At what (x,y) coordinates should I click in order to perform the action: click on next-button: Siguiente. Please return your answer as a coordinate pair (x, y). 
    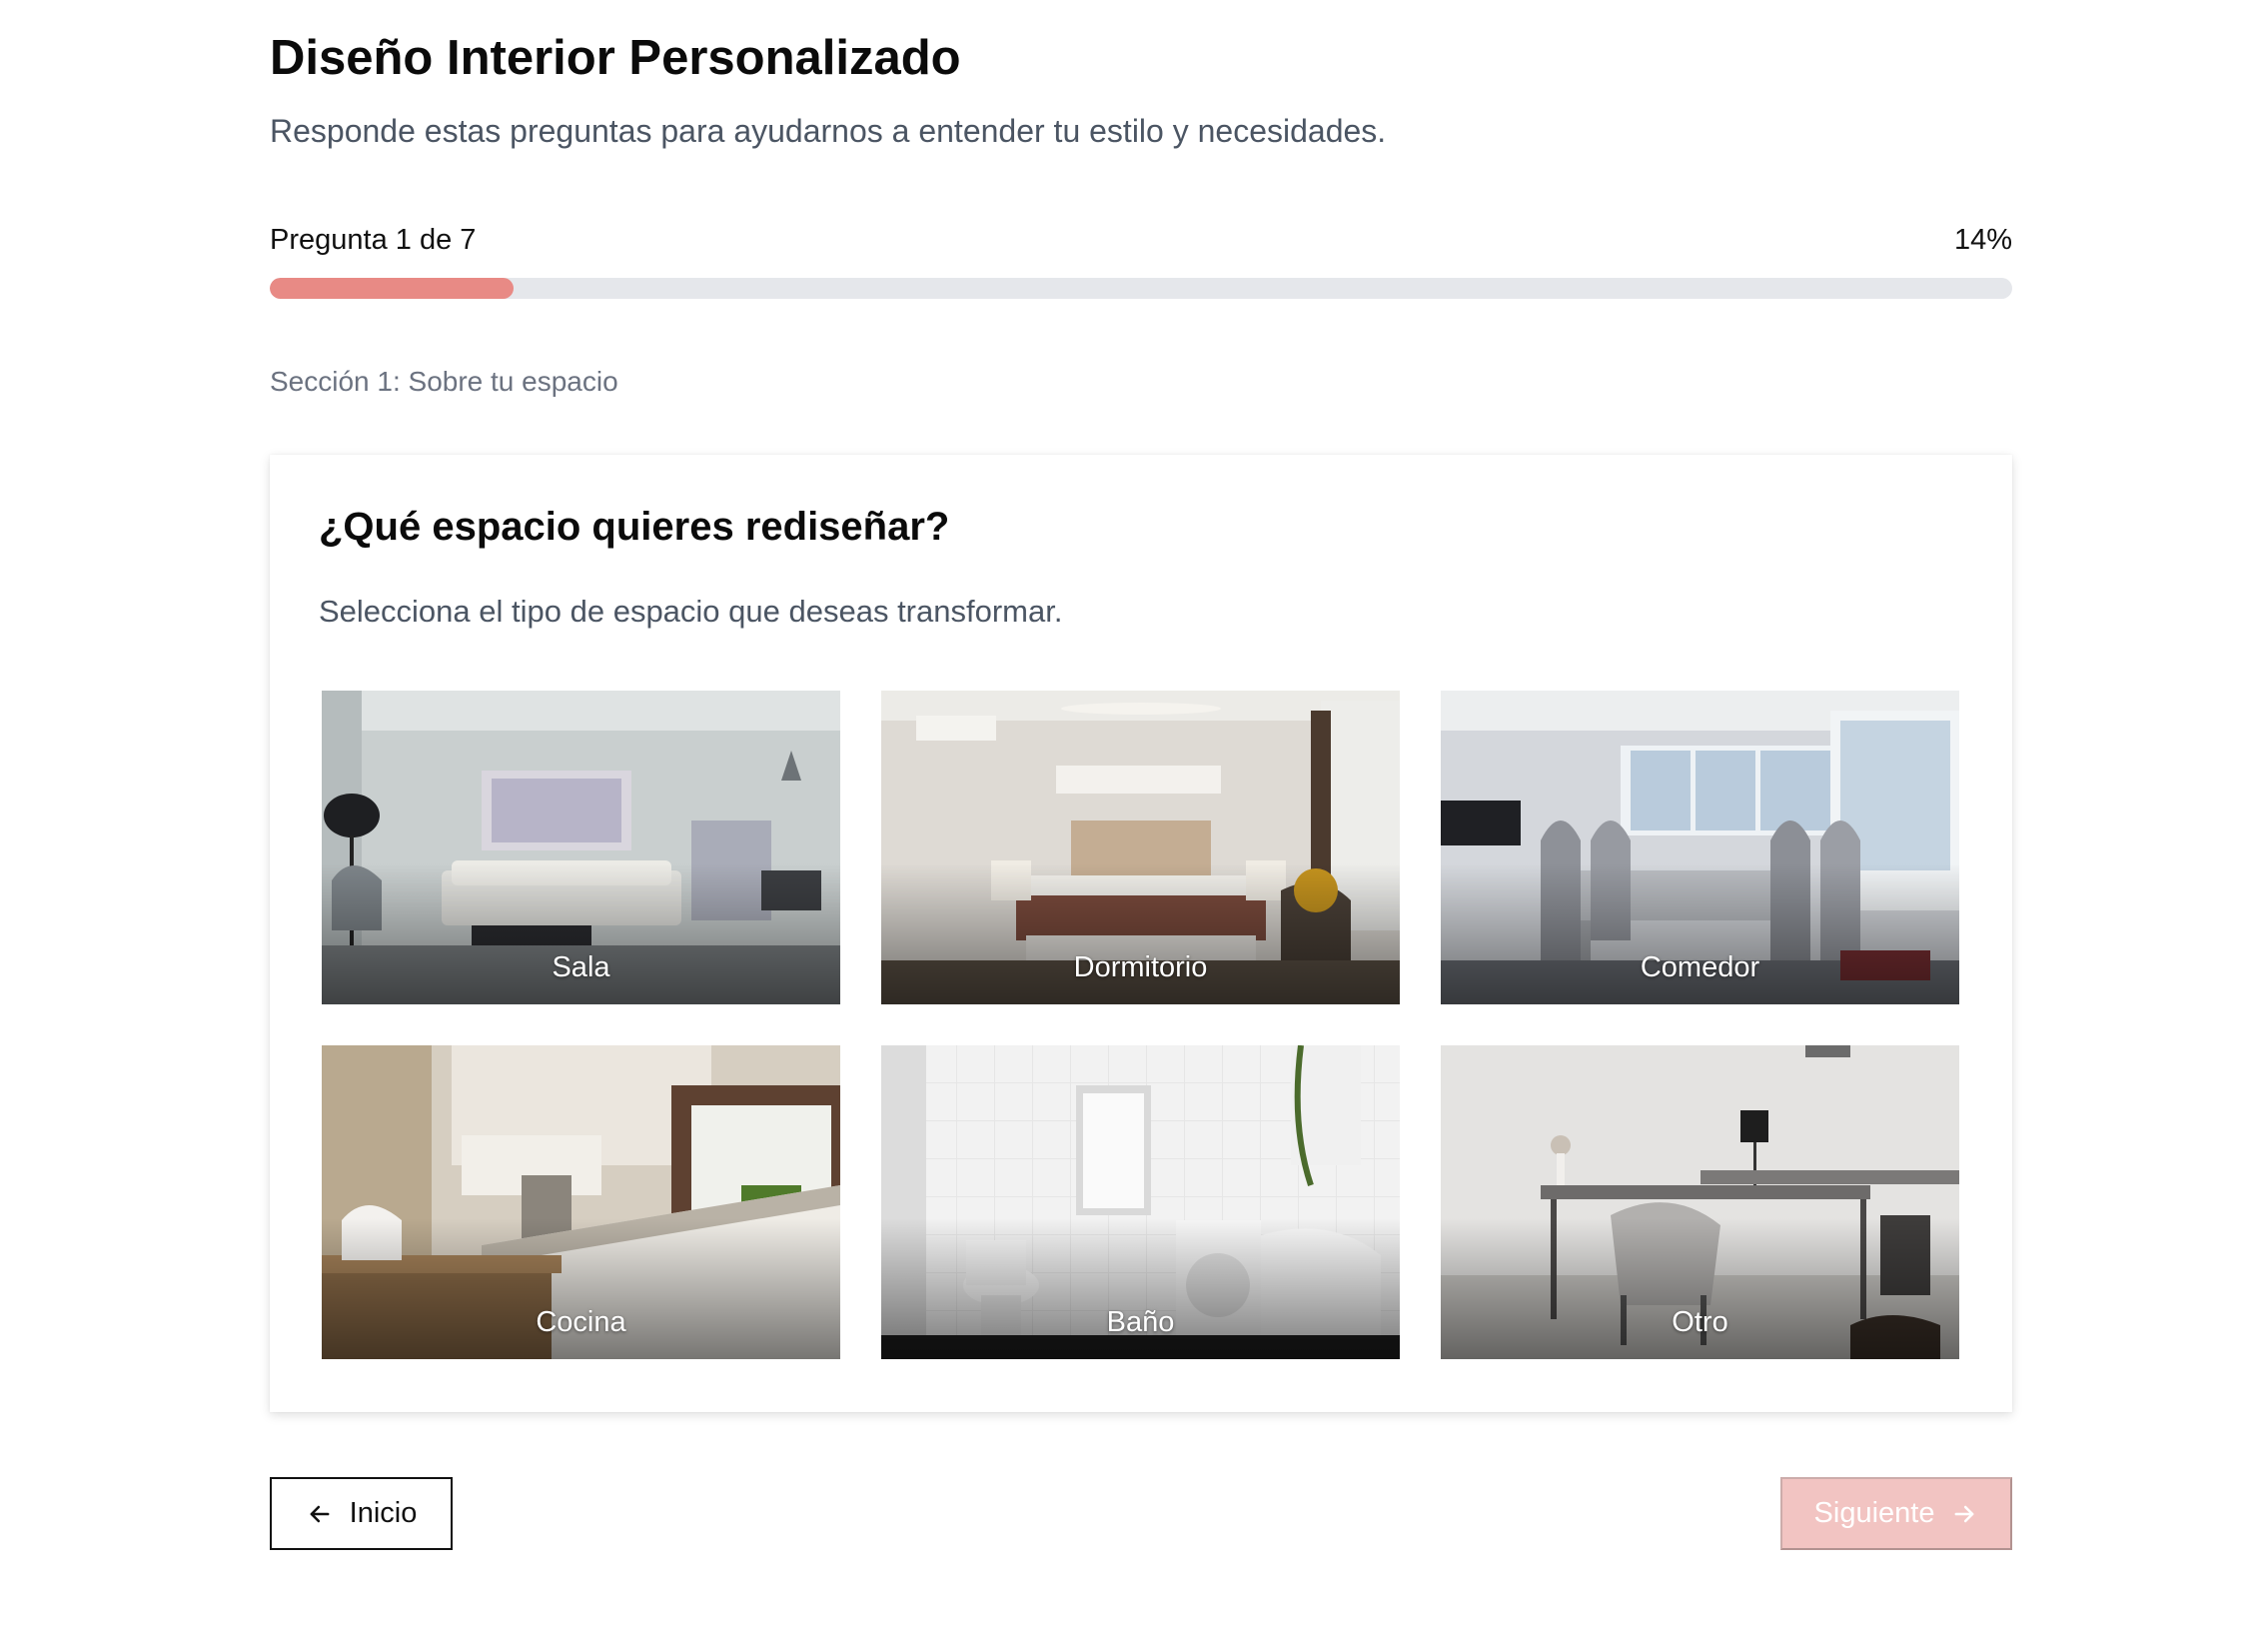
    Looking at the image, I should click on (1896, 1513).